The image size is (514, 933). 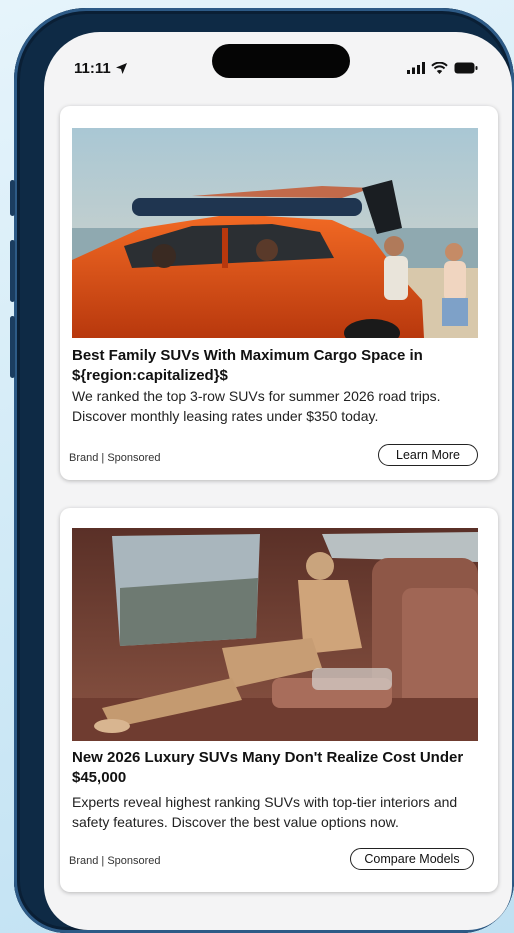 What do you see at coordinates (281, 61) in the screenshot?
I see `dynamic-island` at bounding box center [281, 61].